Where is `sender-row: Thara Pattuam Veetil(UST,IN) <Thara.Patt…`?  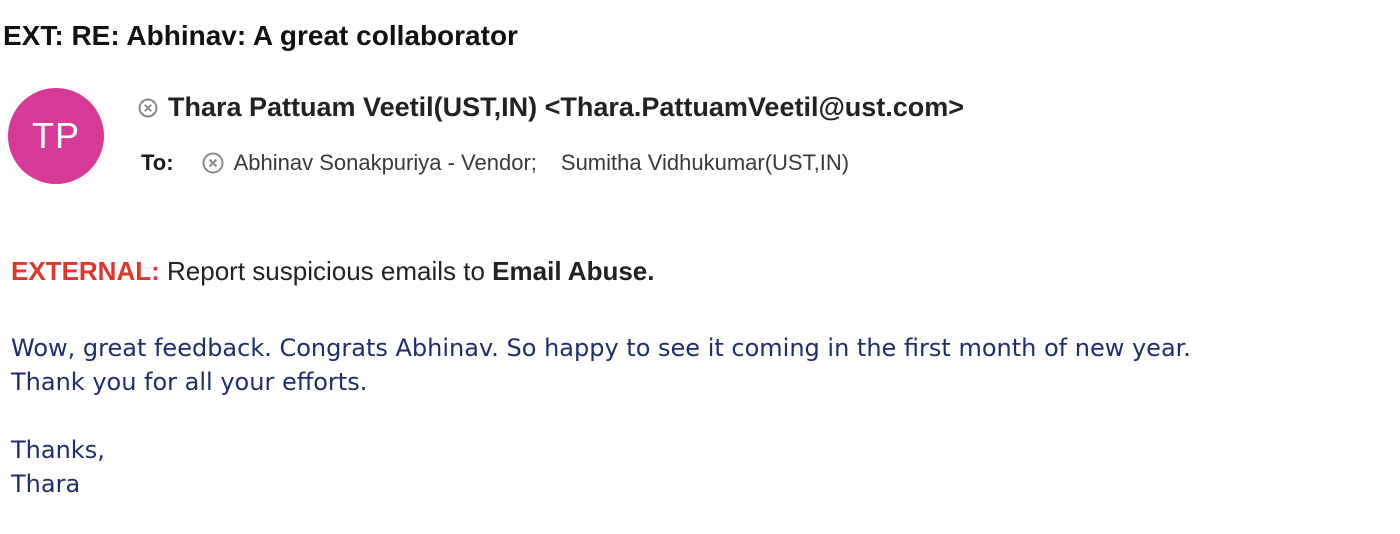
sender-row: Thara Pattuam Veetil(UST,IN) <Thara.Patt… is located at coordinates (551, 107).